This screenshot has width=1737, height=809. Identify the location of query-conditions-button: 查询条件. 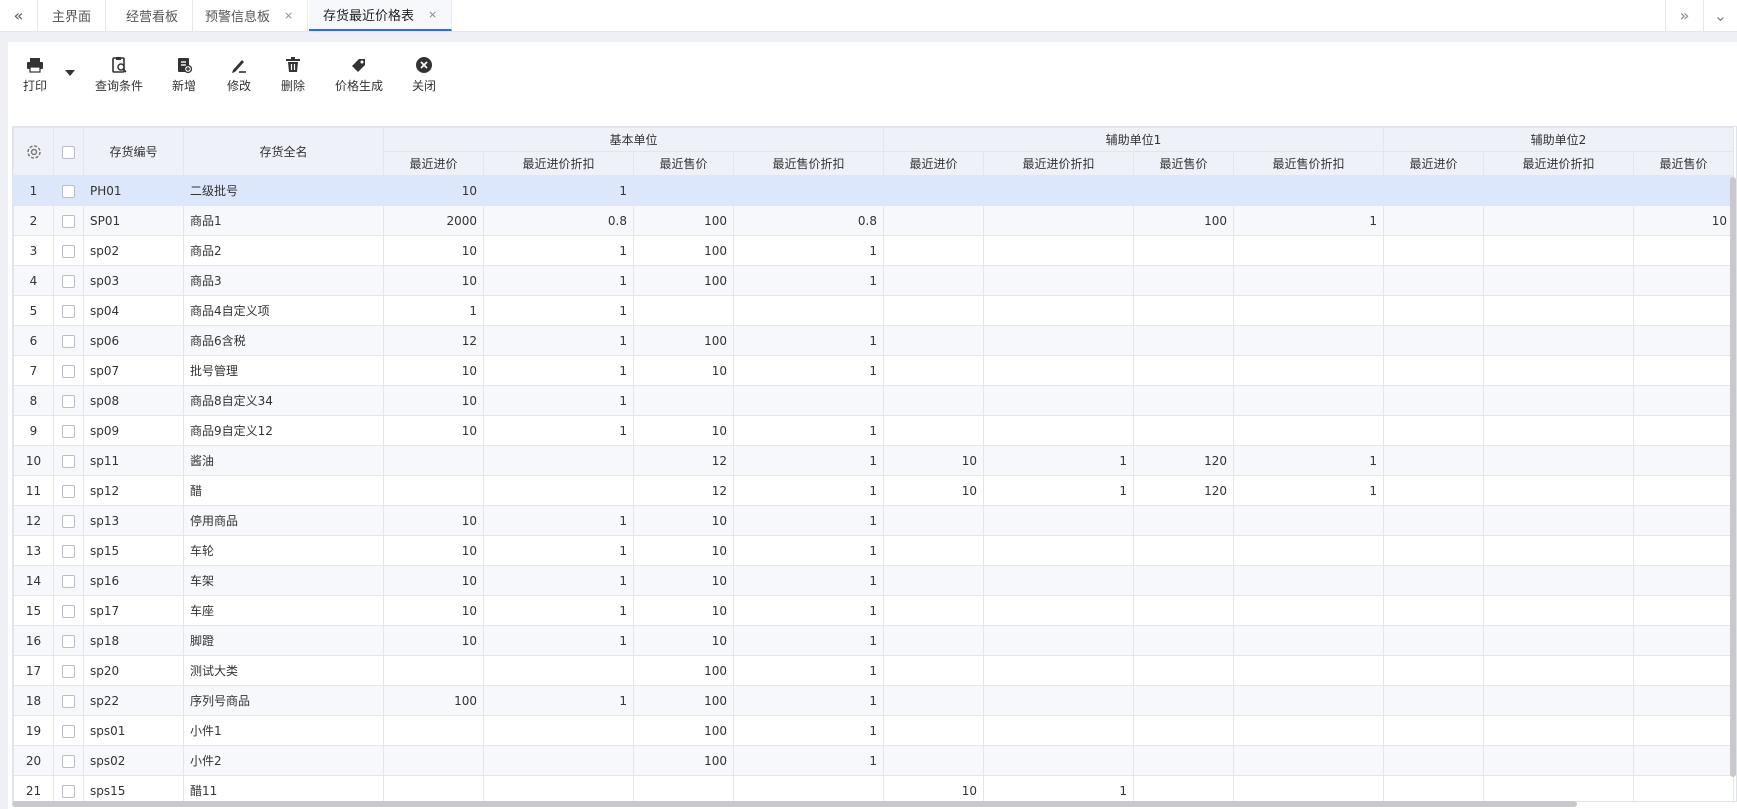
(119, 75).